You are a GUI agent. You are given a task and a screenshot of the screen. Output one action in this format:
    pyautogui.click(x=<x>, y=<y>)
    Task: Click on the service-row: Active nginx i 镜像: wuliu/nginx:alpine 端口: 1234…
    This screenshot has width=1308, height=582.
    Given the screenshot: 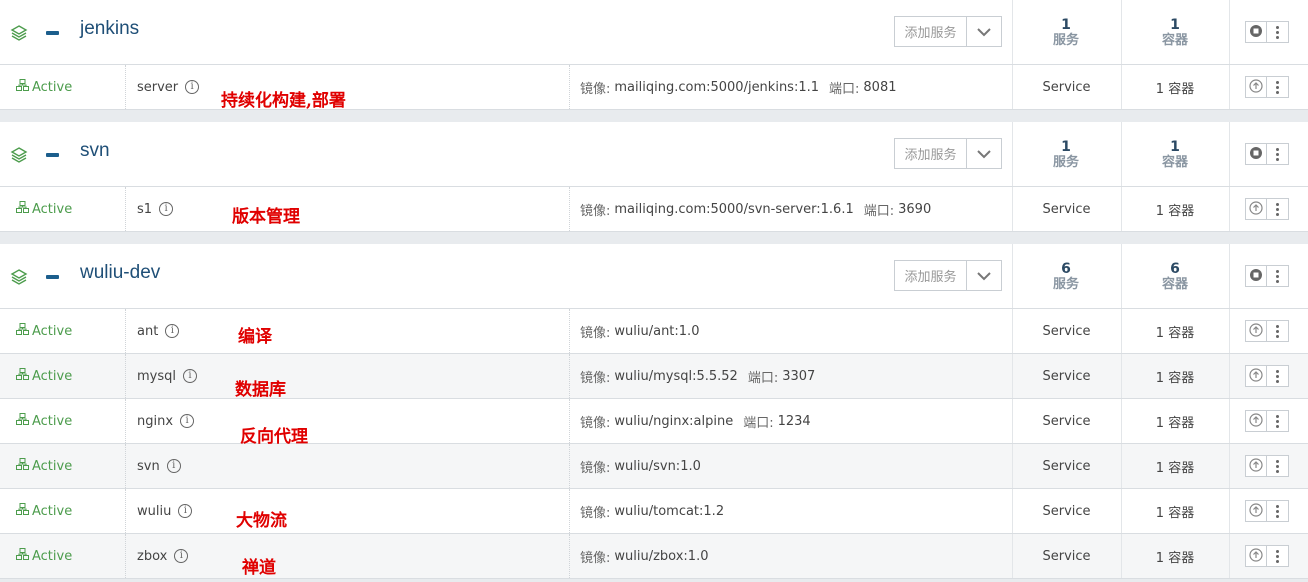 What is the action you would take?
    pyautogui.click(x=654, y=421)
    